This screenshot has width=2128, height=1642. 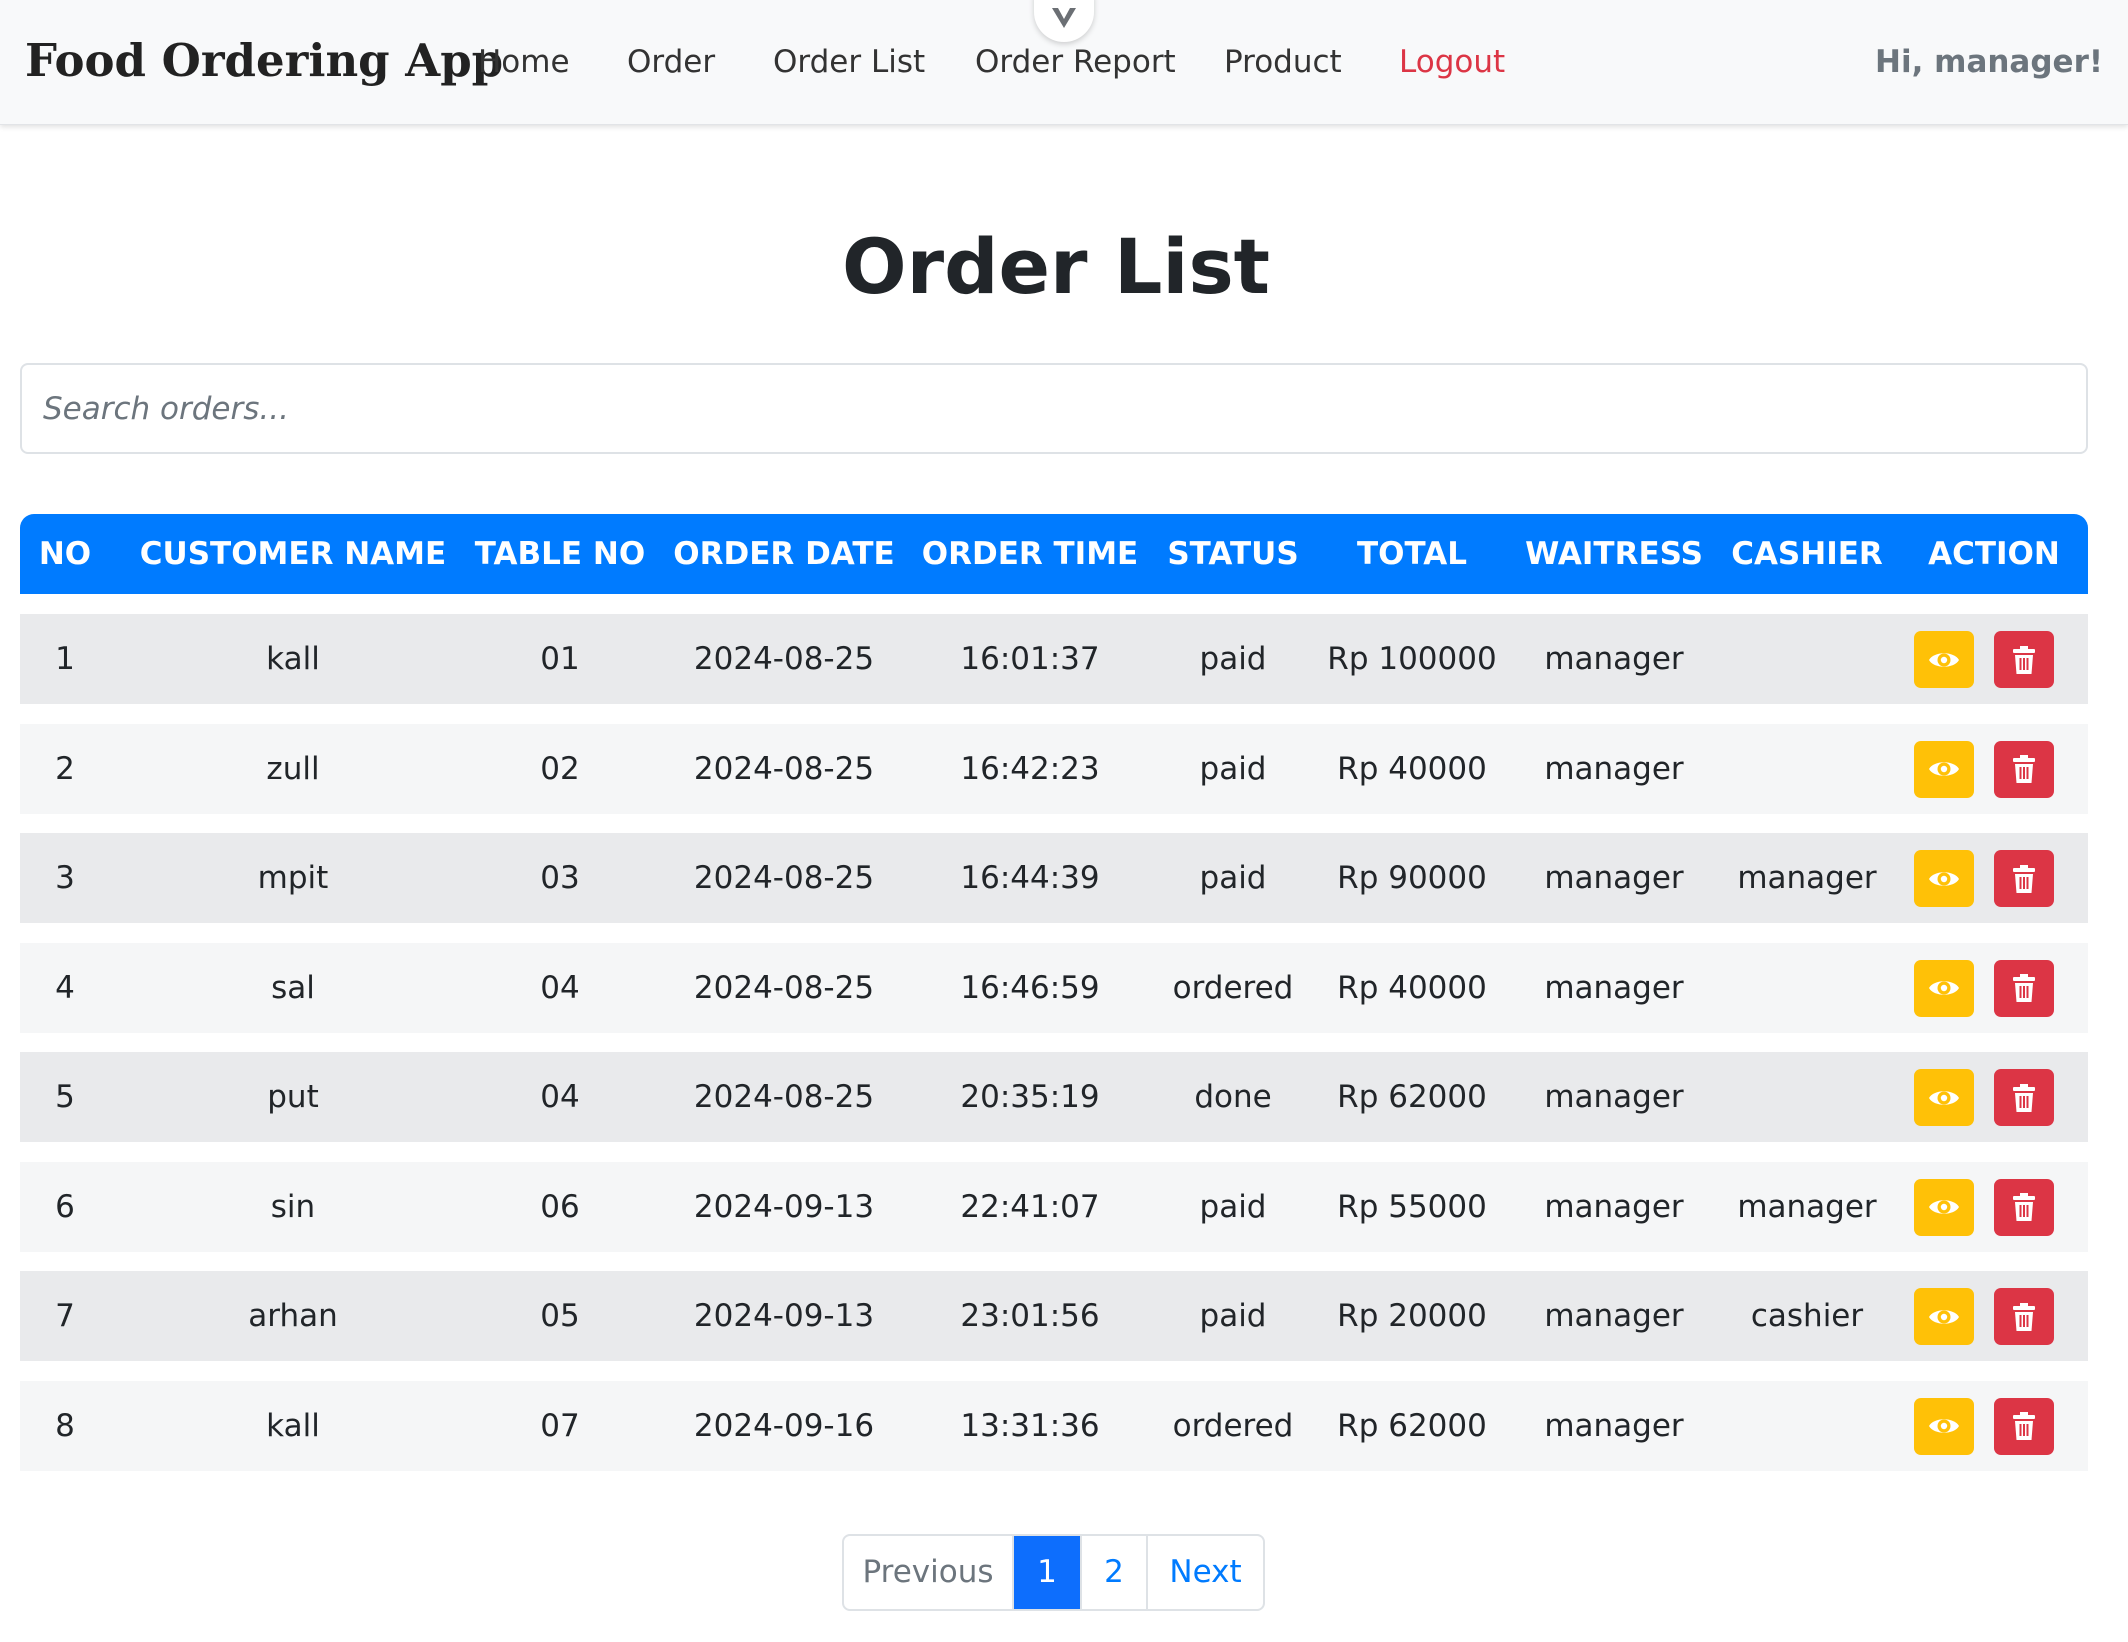 I want to click on cell-customer-name: sin, so click(x=293, y=1206).